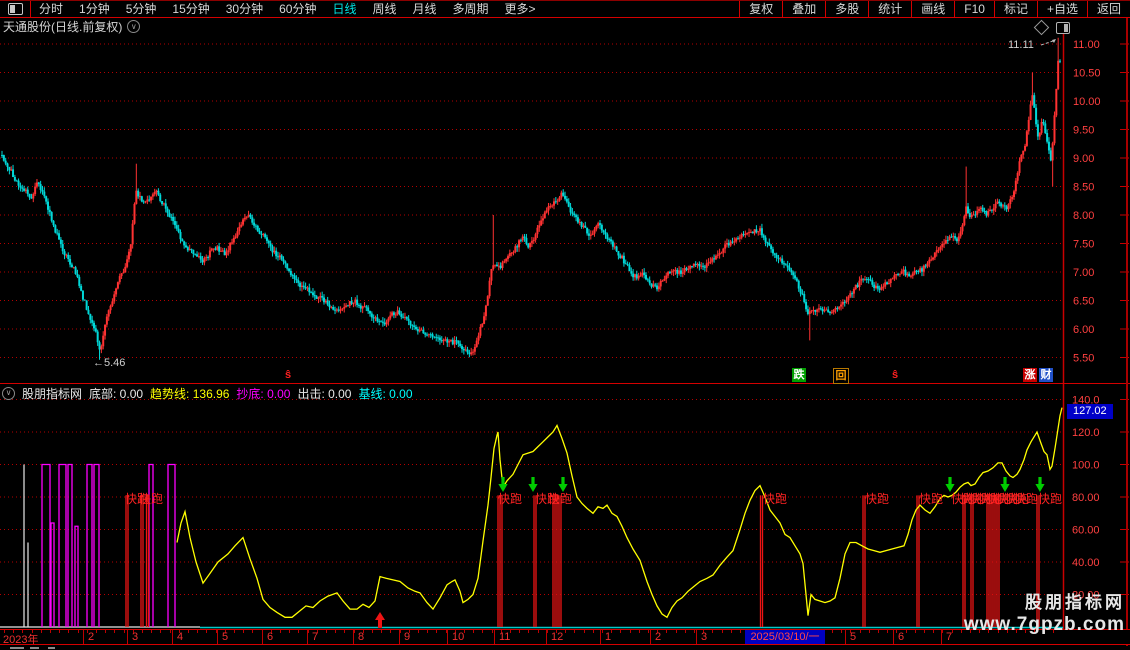  Describe the element at coordinates (244, 9) in the screenshot. I see `menu-item-period-4: 30分钟` at that location.